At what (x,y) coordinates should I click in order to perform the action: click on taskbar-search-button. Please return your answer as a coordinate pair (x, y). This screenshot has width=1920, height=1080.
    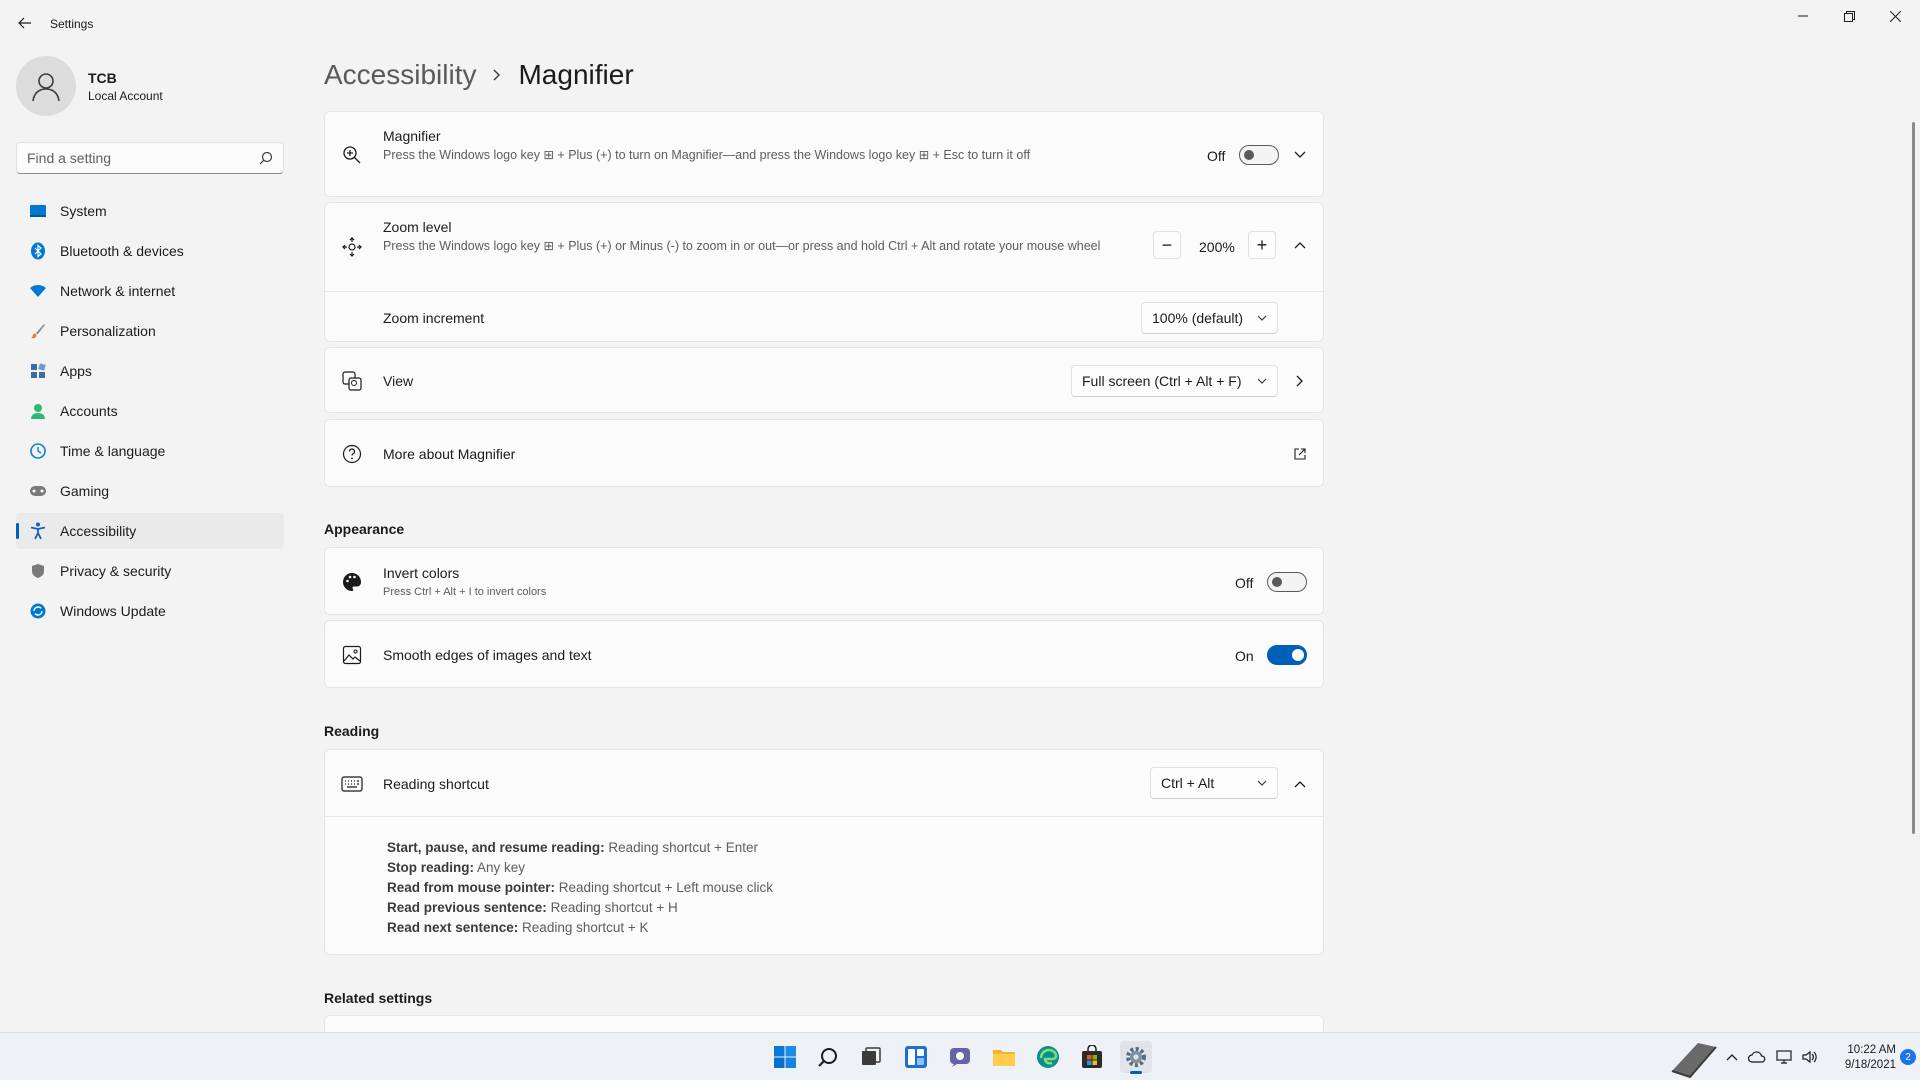
    Looking at the image, I should click on (828, 1057).